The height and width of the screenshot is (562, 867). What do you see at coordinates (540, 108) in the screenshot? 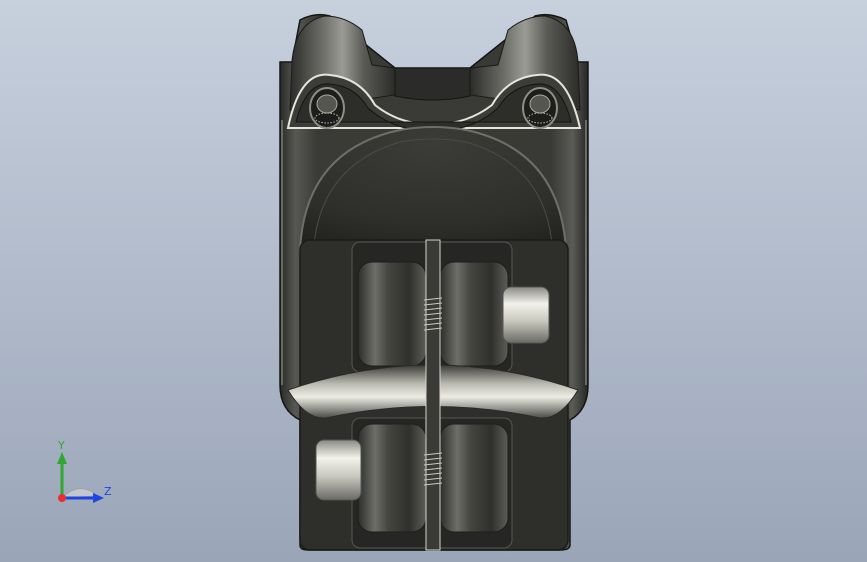
I see `faceplate-bolt-right` at bounding box center [540, 108].